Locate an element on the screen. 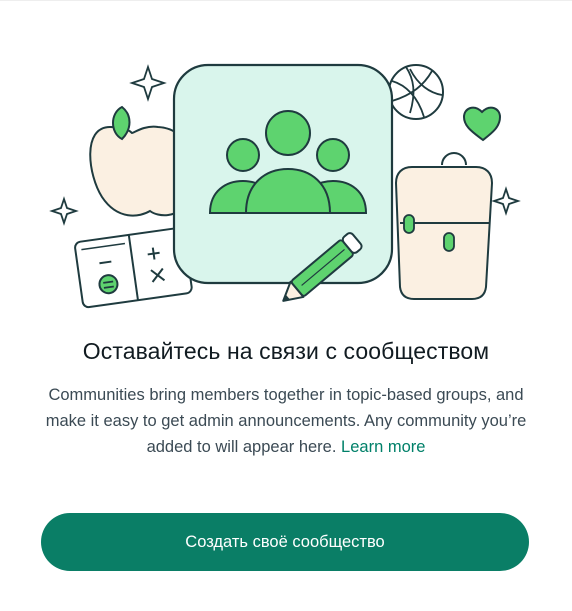 This screenshot has width=572, height=611. create-community-button: Создать своё сообщество is located at coordinates (285, 542).